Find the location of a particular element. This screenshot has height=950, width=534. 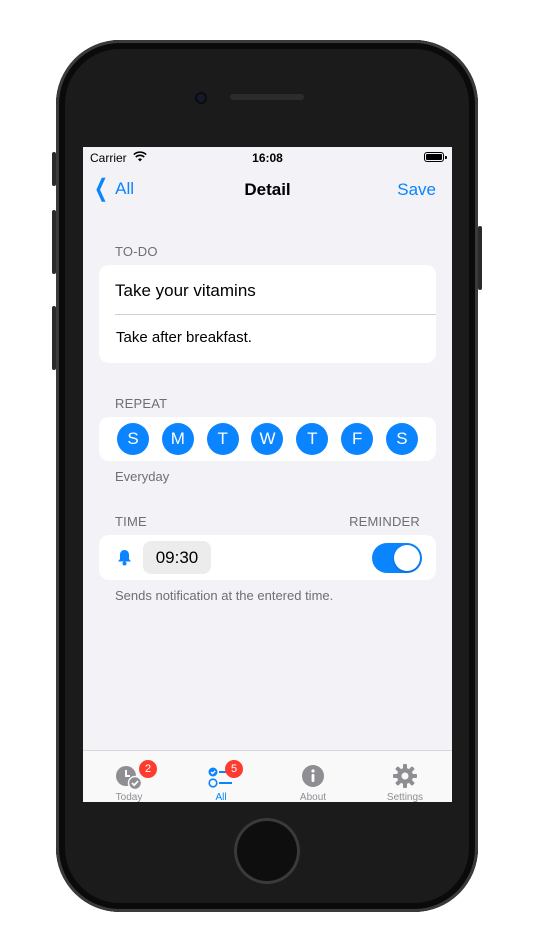

tab-all-label: All is located at coordinates (221, 797).